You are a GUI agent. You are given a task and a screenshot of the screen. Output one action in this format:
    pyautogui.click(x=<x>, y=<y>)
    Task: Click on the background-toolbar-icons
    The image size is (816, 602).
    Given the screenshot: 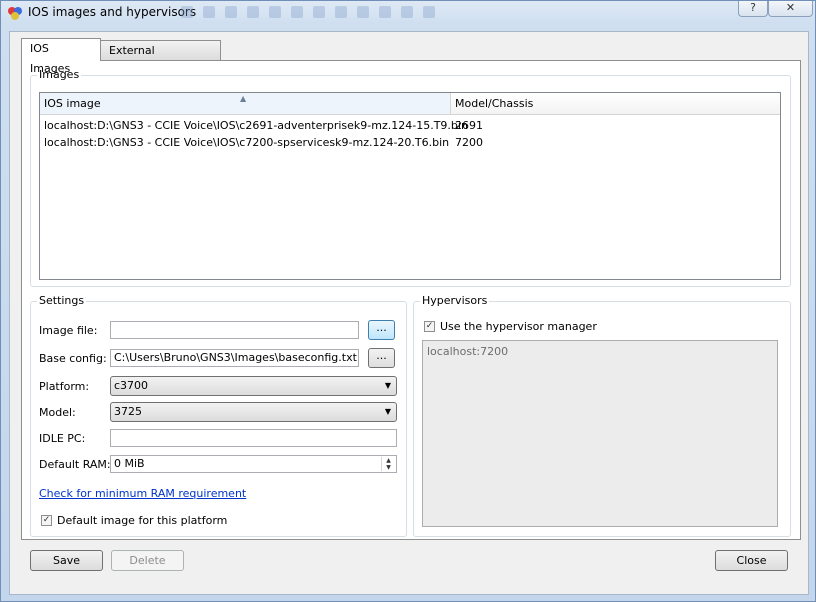 What is the action you would take?
    pyautogui.click(x=308, y=12)
    